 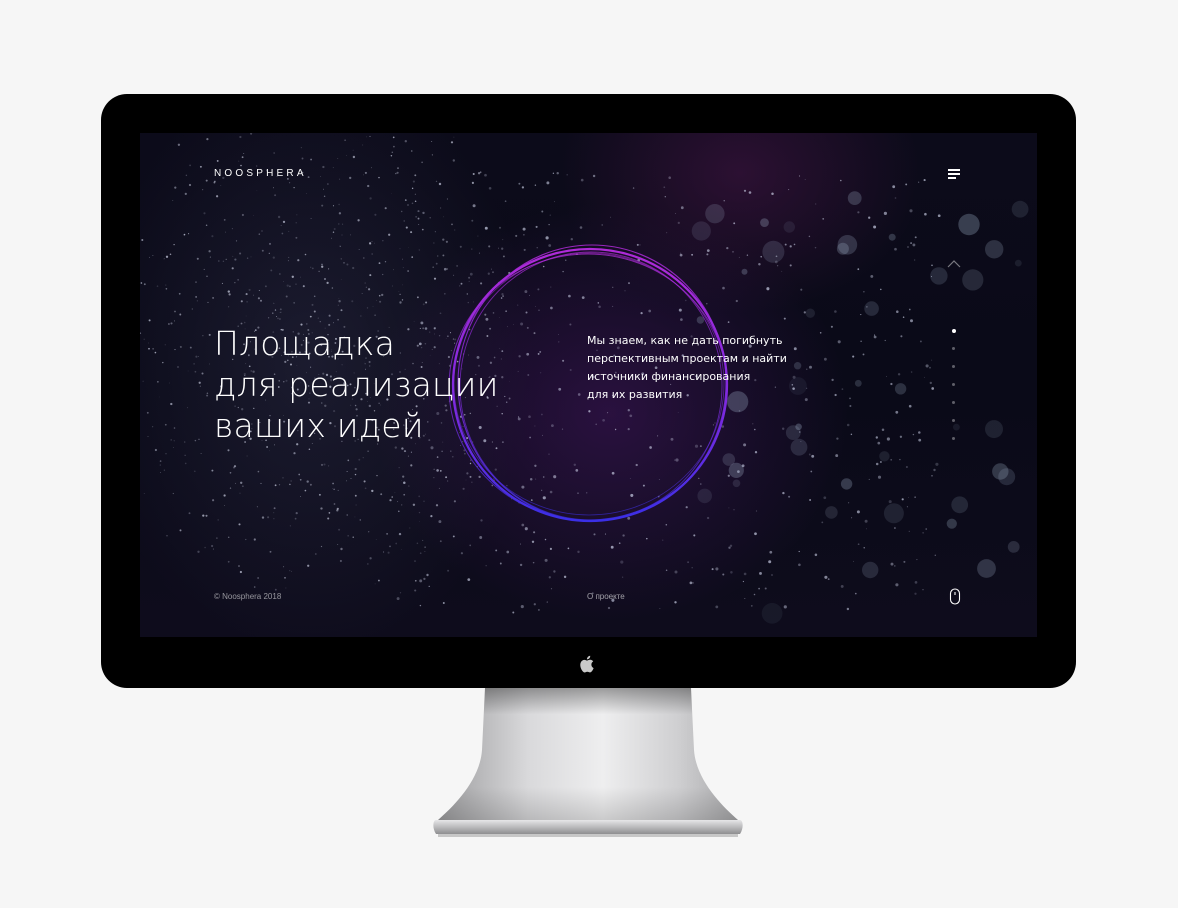 I want to click on hamburger-menu-icon, so click(x=955, y=174).